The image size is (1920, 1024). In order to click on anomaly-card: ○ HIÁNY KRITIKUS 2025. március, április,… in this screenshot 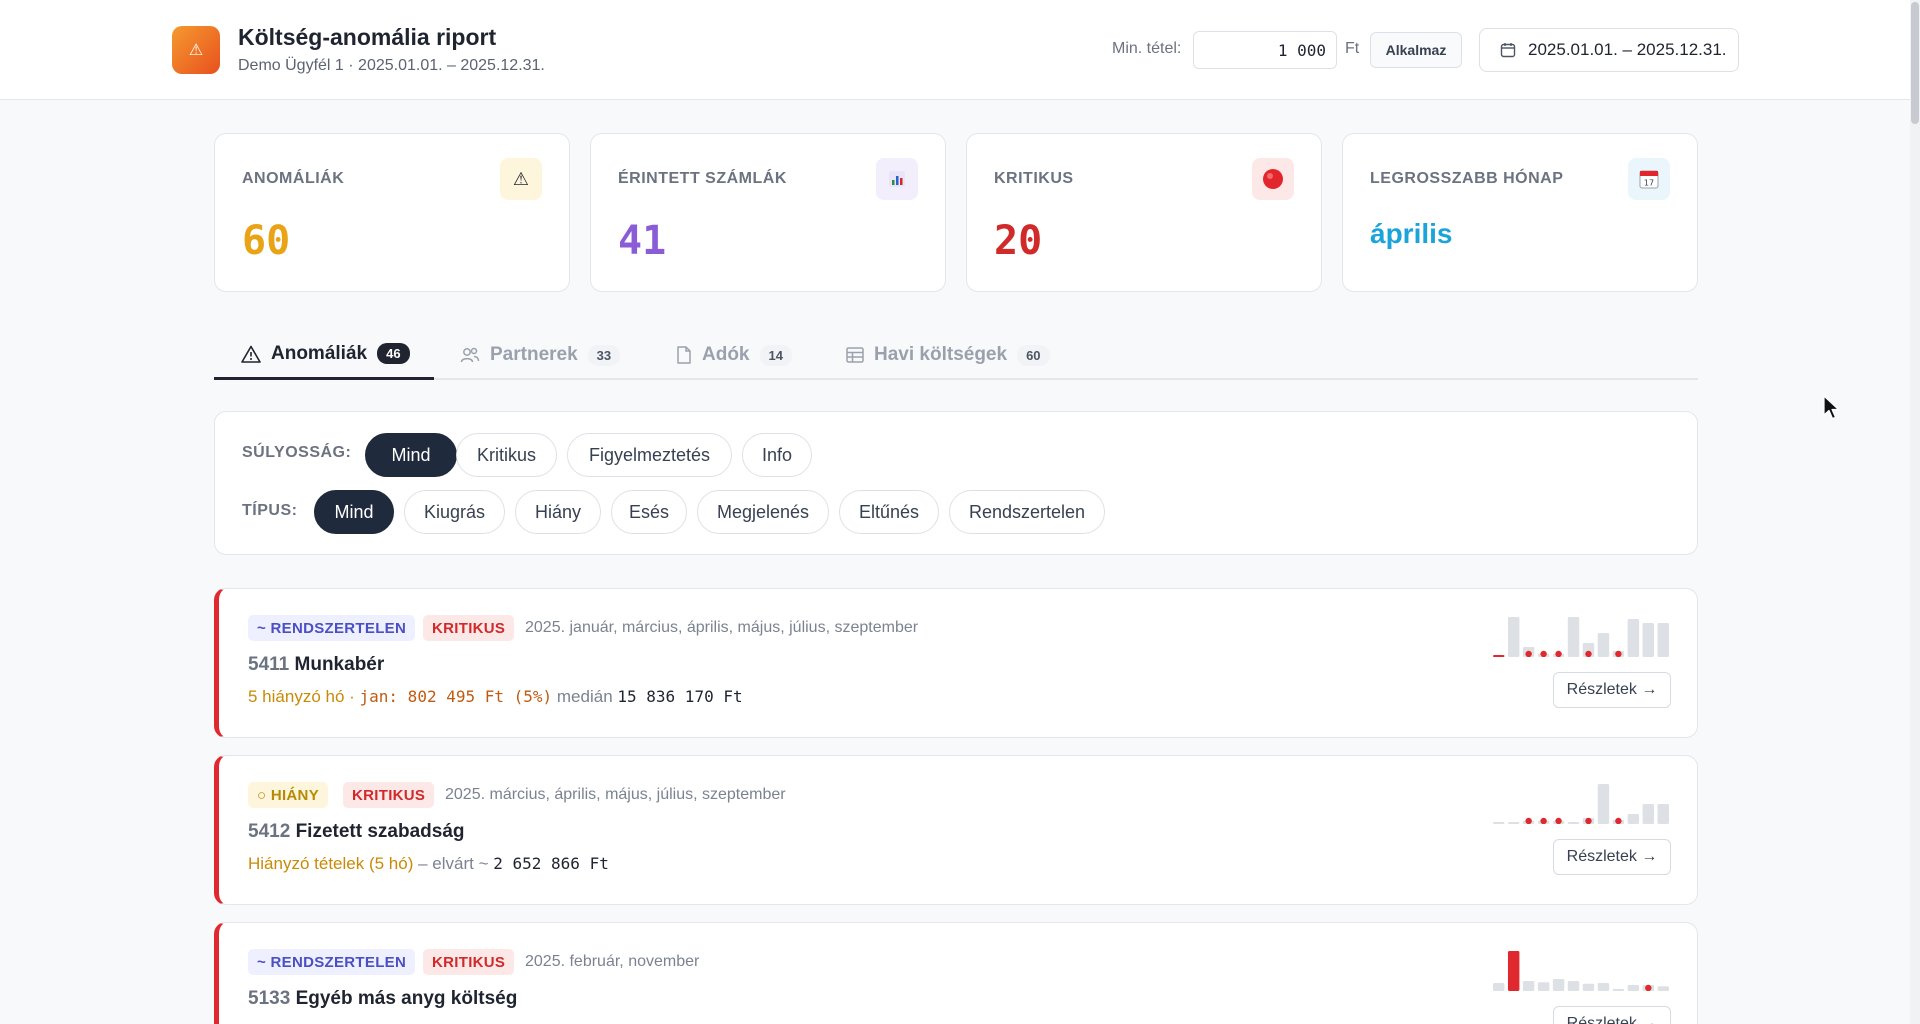, I will do `click(956, 830)`.